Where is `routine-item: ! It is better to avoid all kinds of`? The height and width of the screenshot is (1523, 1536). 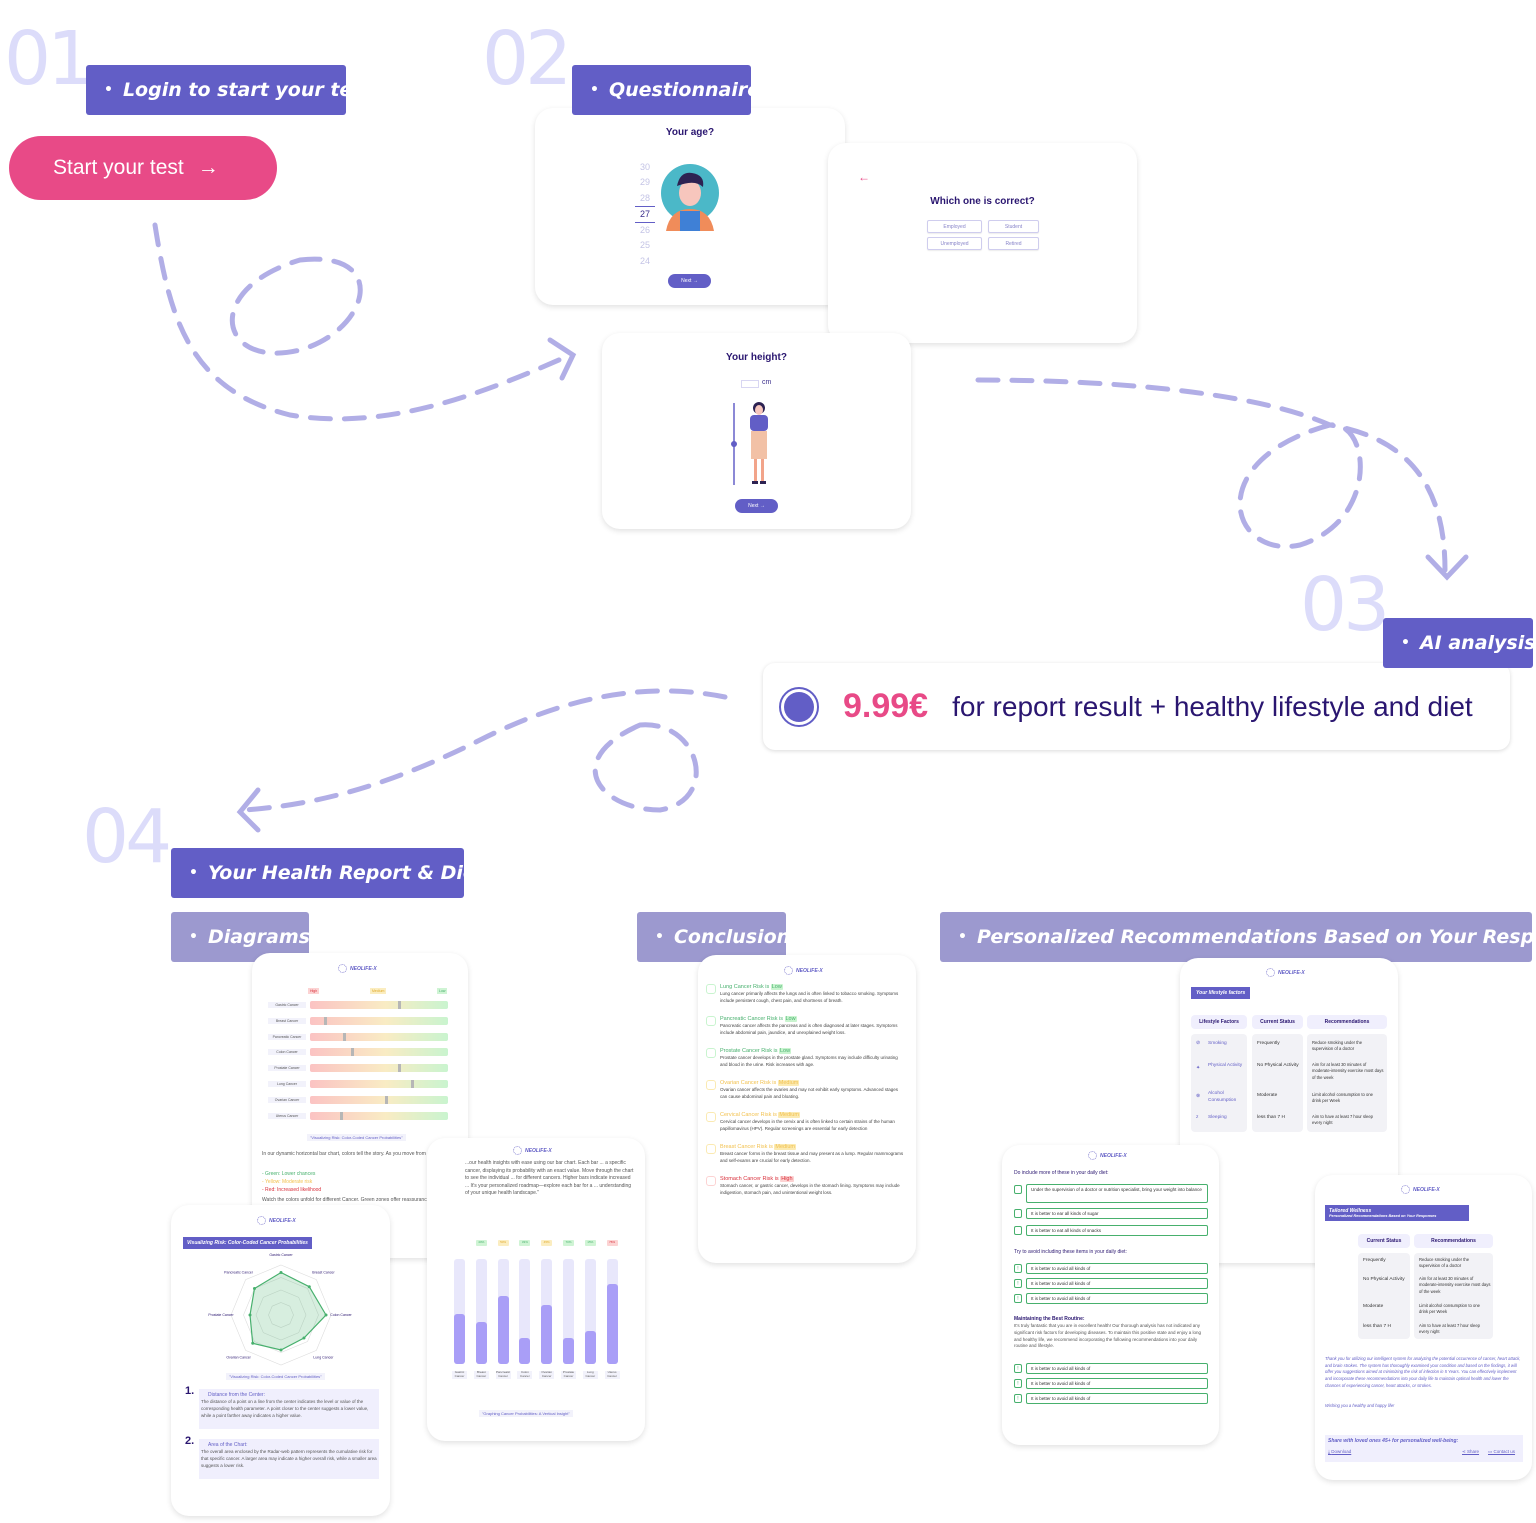
routine-item: ! It is better to avoid all kinds of is located at coordinates (1111, 1399).